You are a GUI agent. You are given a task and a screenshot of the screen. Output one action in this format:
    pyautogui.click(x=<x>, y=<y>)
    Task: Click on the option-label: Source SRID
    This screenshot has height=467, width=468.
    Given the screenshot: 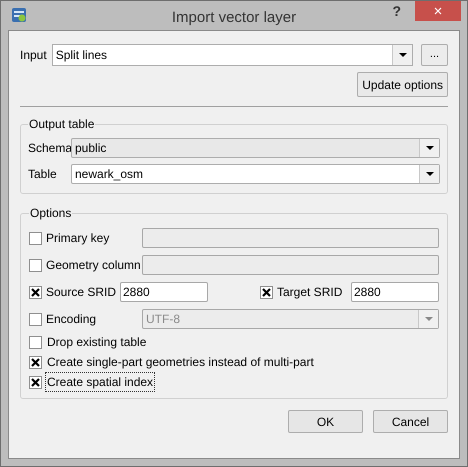 What is the action you would take?
    pyautogui.click(x=82, y=292)
    